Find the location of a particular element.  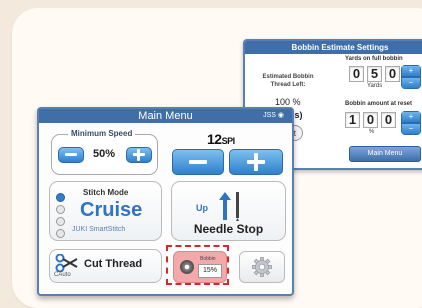

bobbin-label: Bobbin is located at coordinates (208, 259).